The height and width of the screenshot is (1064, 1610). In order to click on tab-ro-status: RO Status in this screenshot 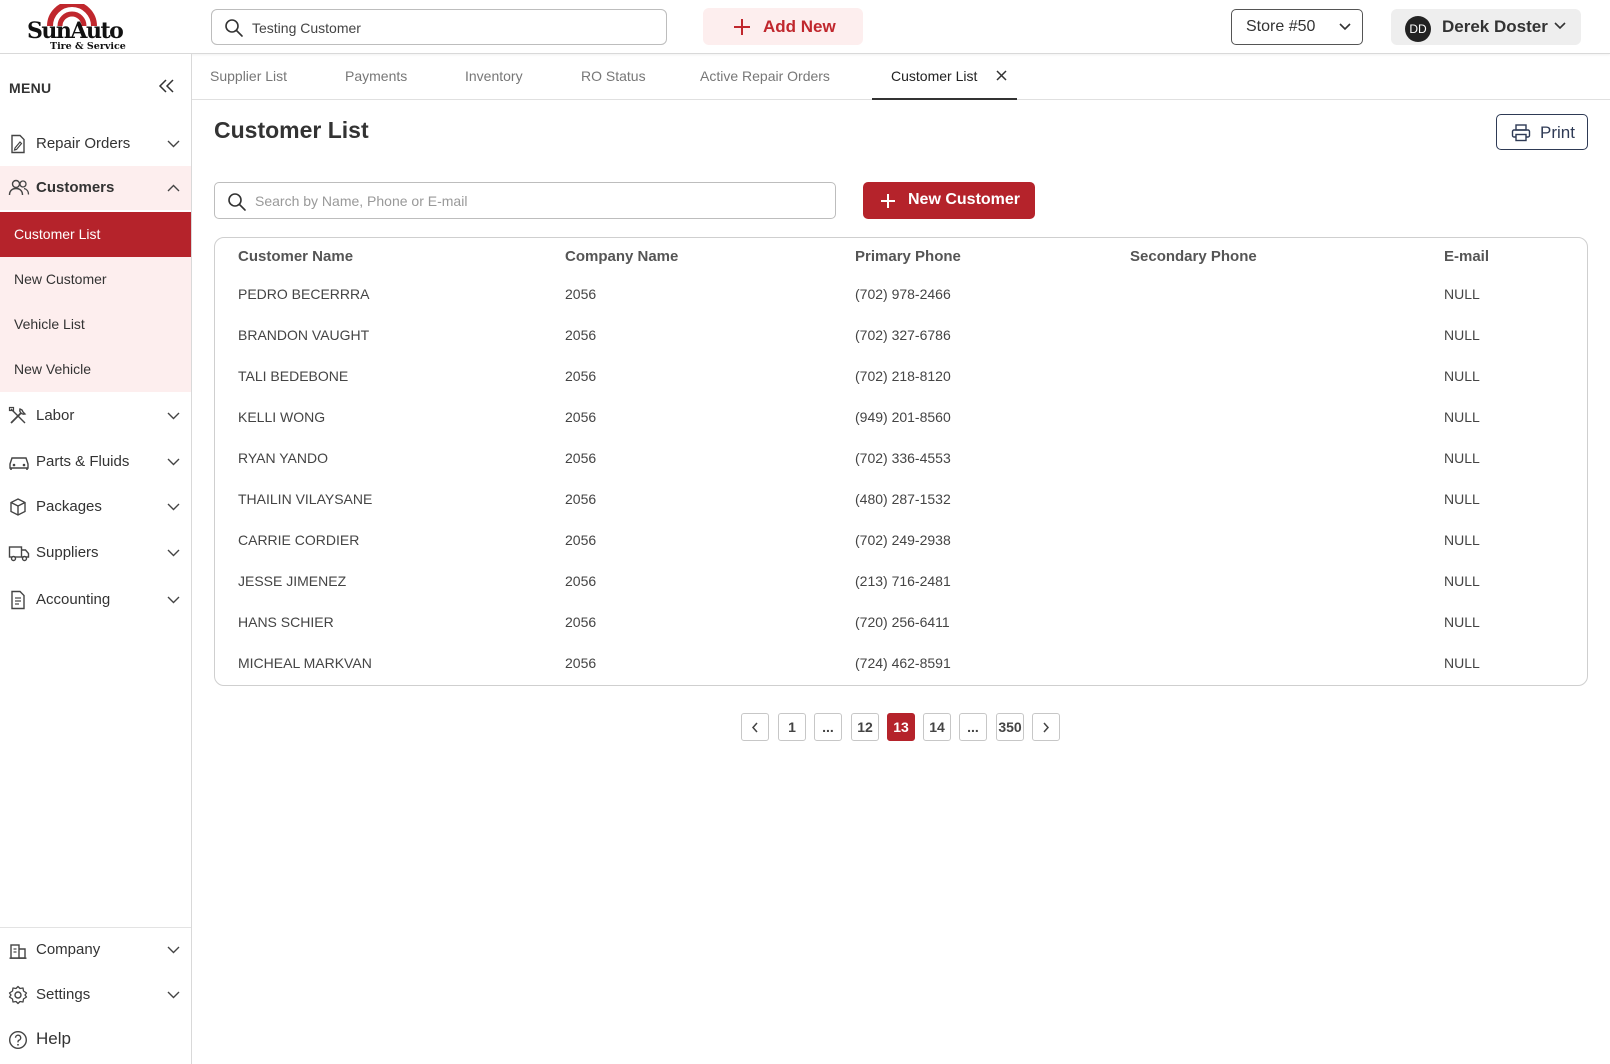, I will do `click(621, 77)`.